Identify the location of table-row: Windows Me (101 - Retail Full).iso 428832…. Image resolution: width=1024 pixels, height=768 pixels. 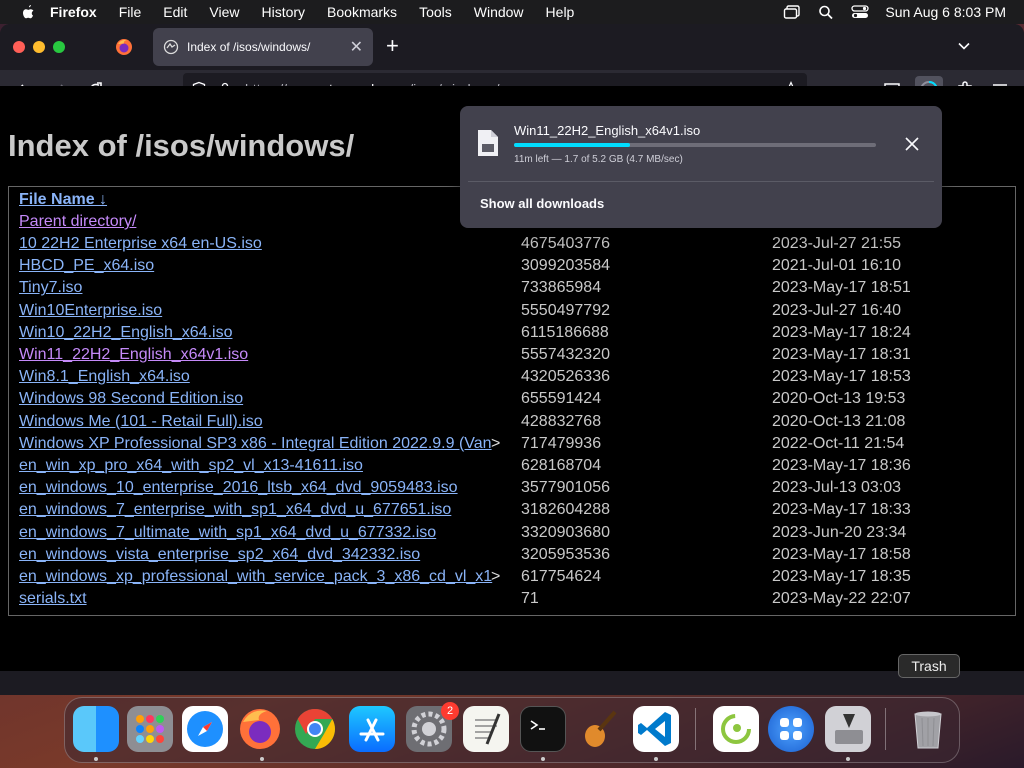
(514, 424).